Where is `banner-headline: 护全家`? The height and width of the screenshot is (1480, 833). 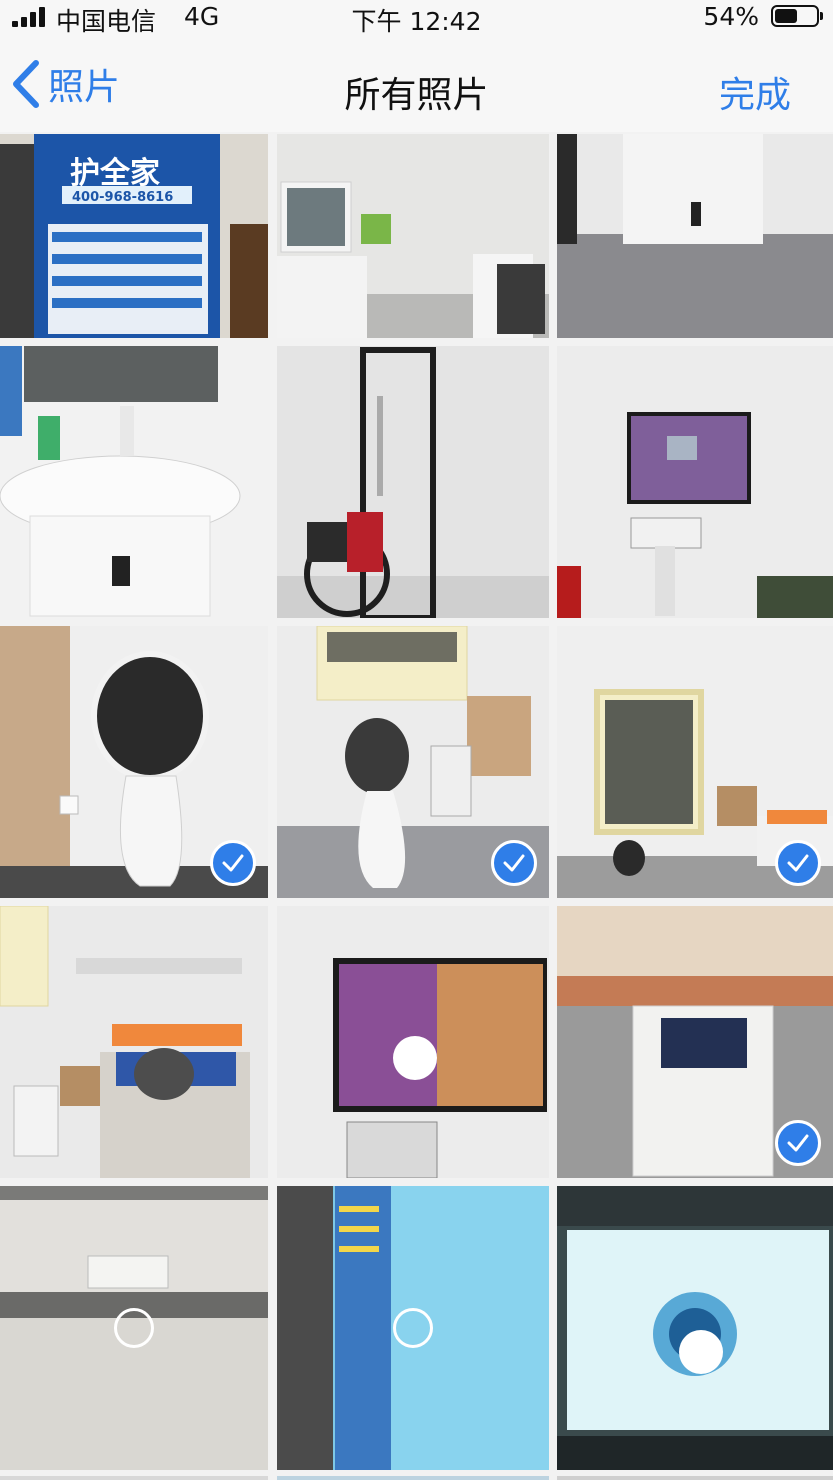 banner-headline: 护全家 is located at coordinates (115, 173).